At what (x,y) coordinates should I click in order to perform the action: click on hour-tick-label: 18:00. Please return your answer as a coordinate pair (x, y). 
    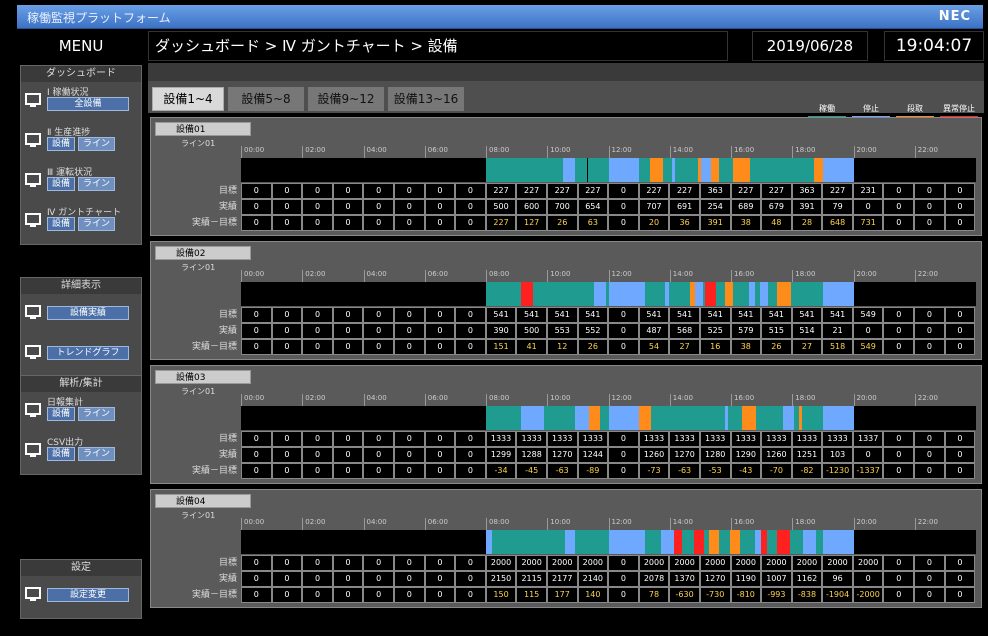
    Looking at the image, I should click on (803, 152).